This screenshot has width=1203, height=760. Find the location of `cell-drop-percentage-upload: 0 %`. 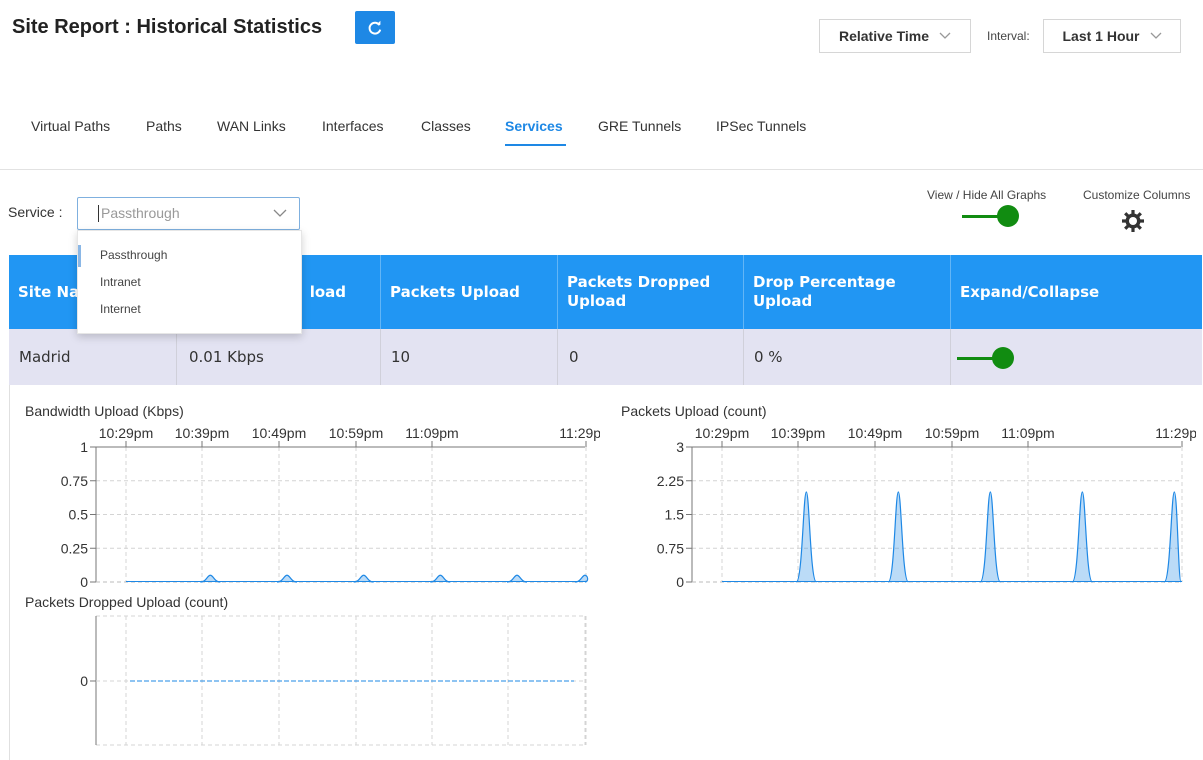

cell-drop-percentage-upload: 0 % is located at coordinates (847, 357).